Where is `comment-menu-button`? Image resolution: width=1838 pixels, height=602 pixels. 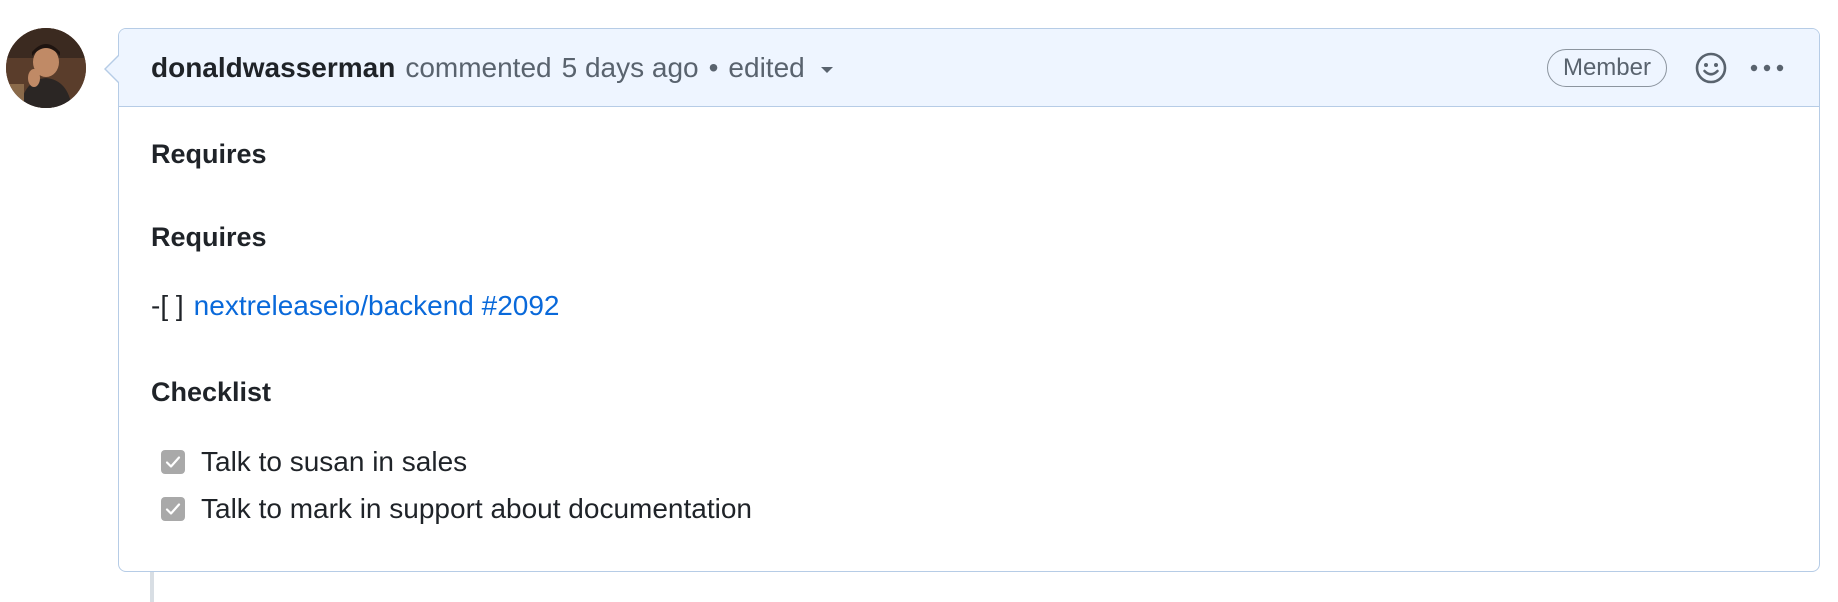 comment-menu-button is located at coordinates (1767, 68).